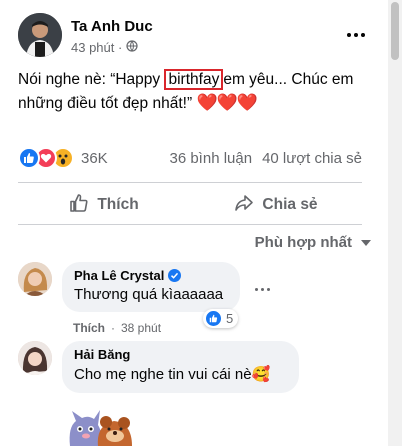 The height and width of the screenshot is (446, 402). What do you see at coordinates (303, 242) in the screenshot?
I see `sort-label: Phù hợp nhất` at bounding box center [303, 242].